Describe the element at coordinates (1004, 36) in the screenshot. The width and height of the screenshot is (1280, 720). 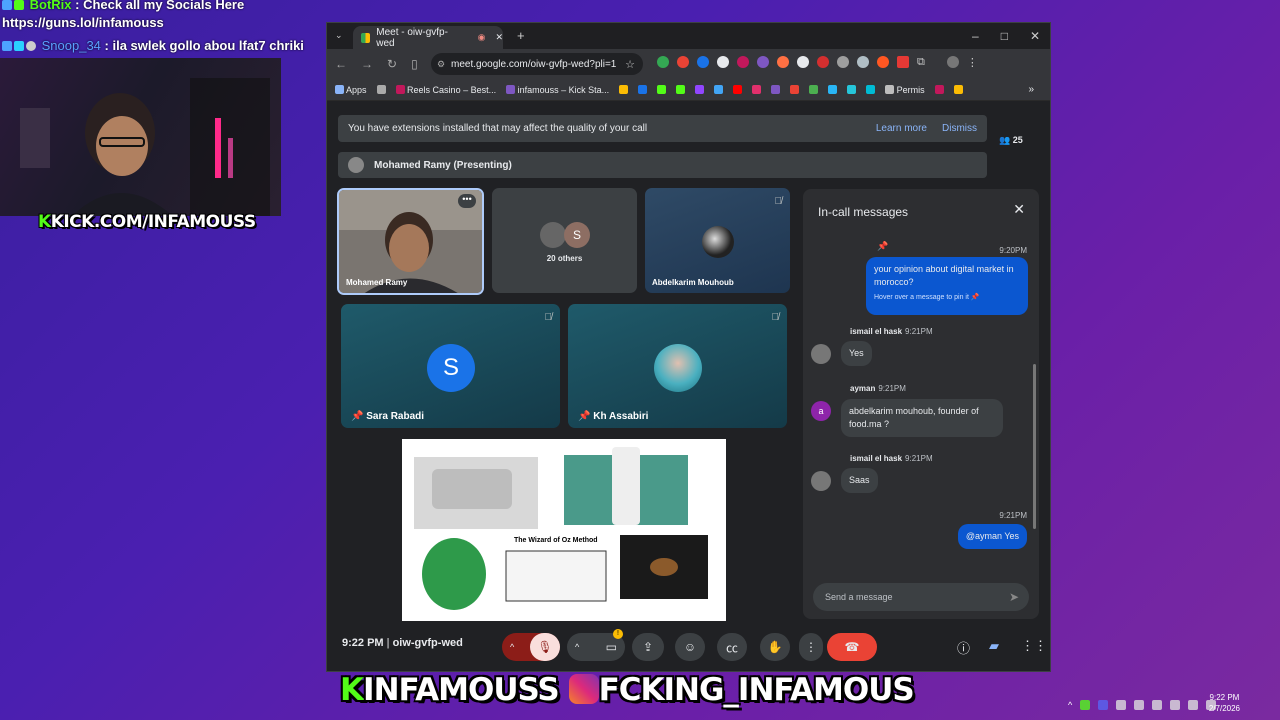
I see `maximize-button: □` at that location.